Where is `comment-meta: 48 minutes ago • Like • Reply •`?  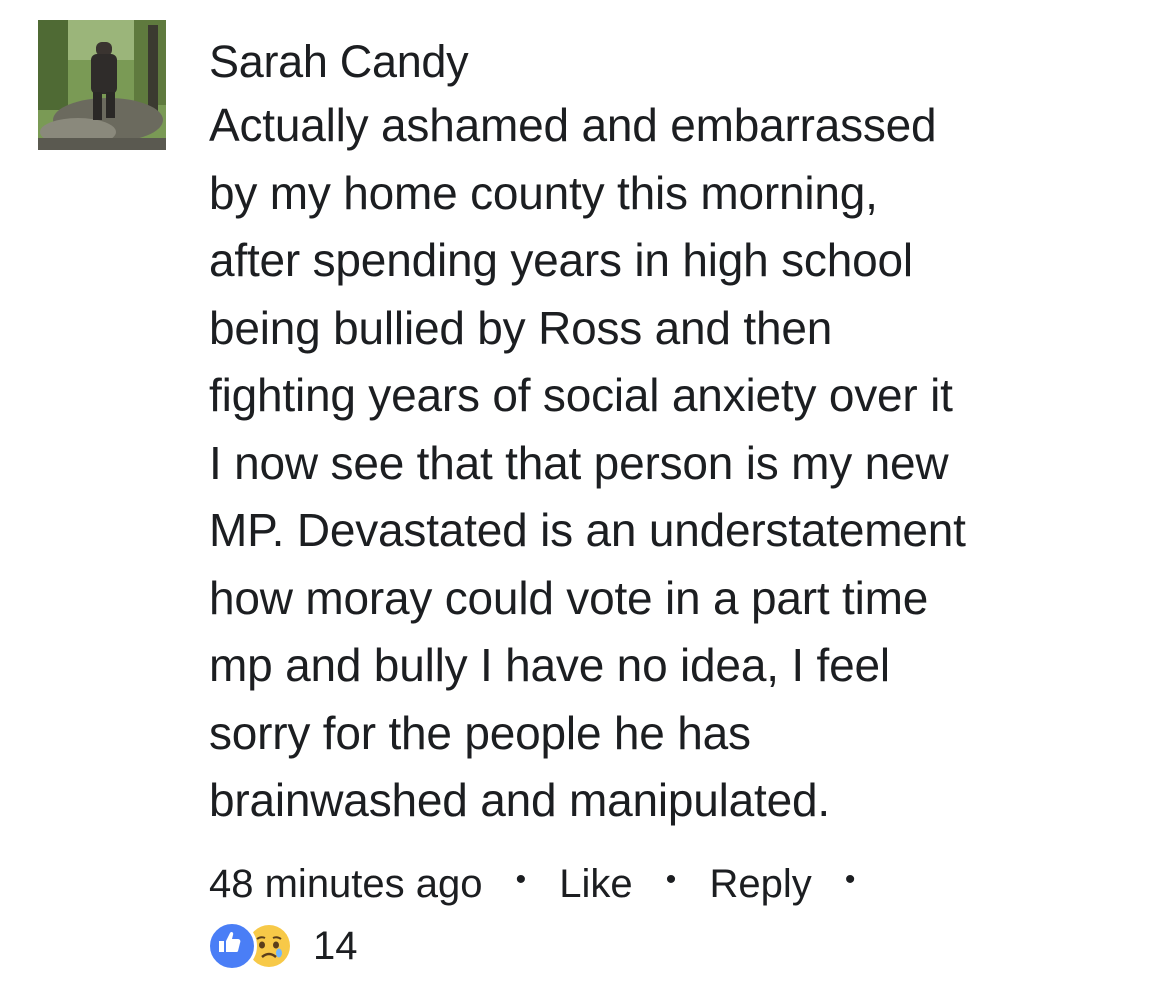 comment-meta: 48 minutes ago • Like • Reply • is located at coordinates (543, 883).